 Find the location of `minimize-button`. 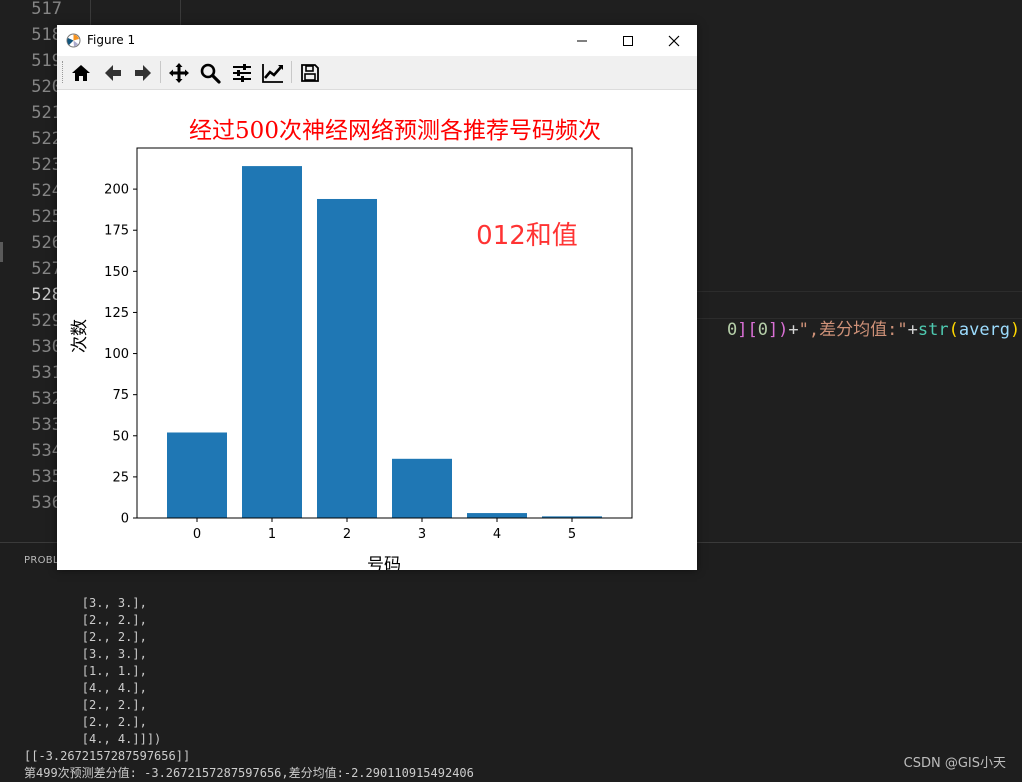

minimize-button is located at coordinates (582, 40).